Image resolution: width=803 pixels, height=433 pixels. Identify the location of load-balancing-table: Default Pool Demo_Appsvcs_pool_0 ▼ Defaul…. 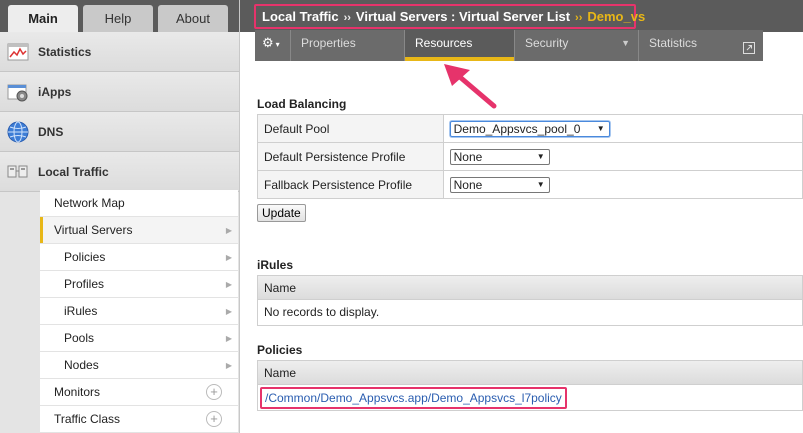
(530, 156).